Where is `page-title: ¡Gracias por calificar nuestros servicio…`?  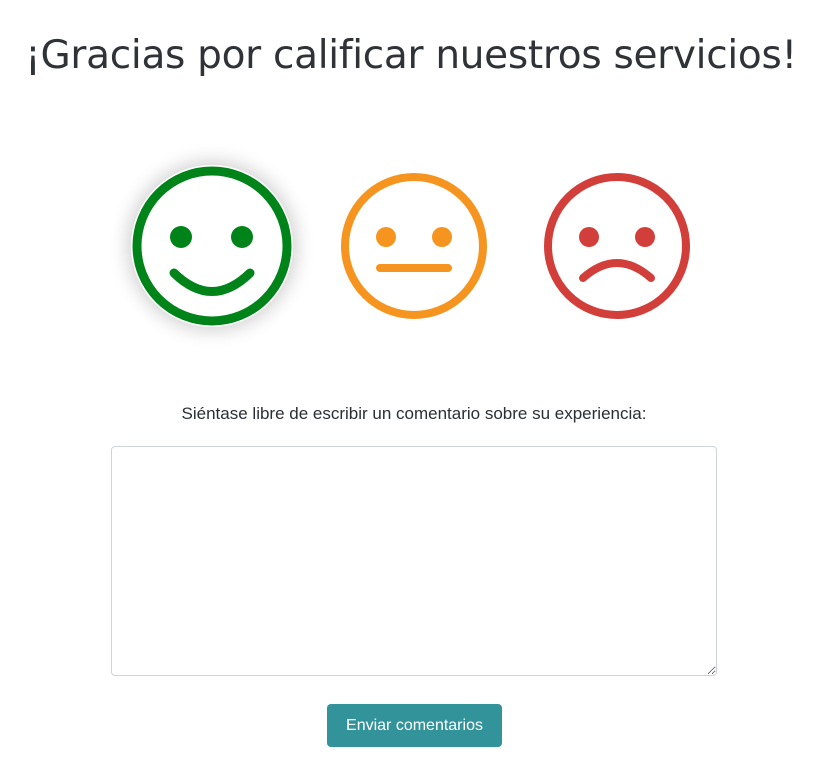 page-title: ¡Gracias por calificar nuestros servicio… is located at coordinates (411, 55).